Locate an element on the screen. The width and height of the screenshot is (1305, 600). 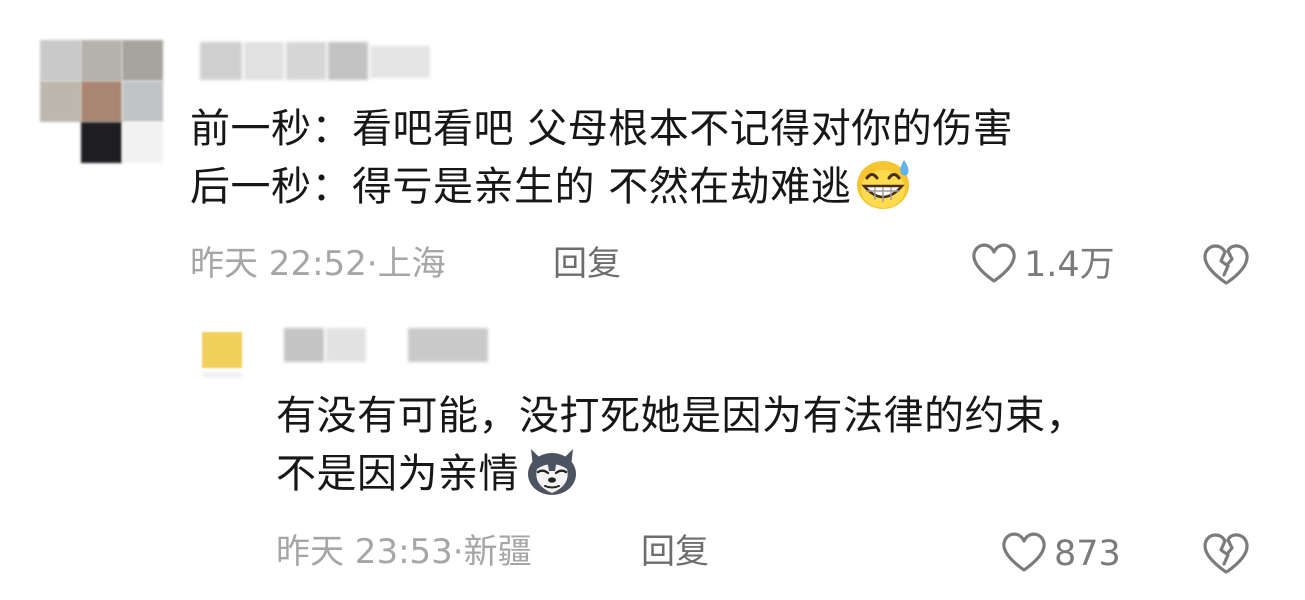
reply-like-button: 873 is located at coordinates (1060, 554).